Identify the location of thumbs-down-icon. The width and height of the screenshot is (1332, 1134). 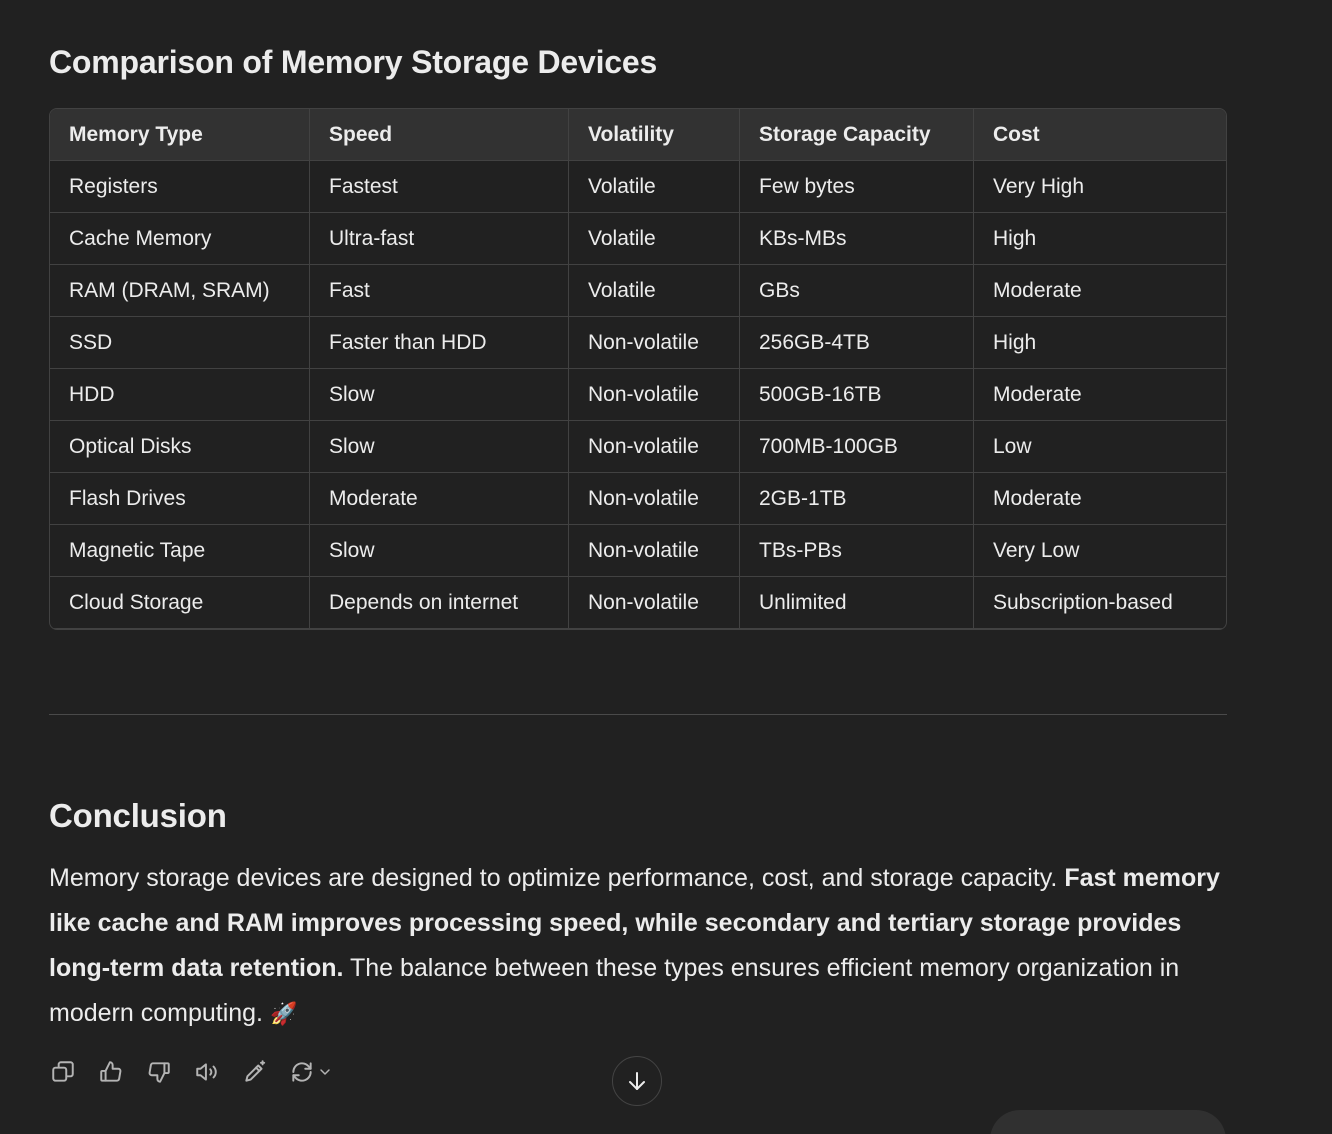
(159, 1072).